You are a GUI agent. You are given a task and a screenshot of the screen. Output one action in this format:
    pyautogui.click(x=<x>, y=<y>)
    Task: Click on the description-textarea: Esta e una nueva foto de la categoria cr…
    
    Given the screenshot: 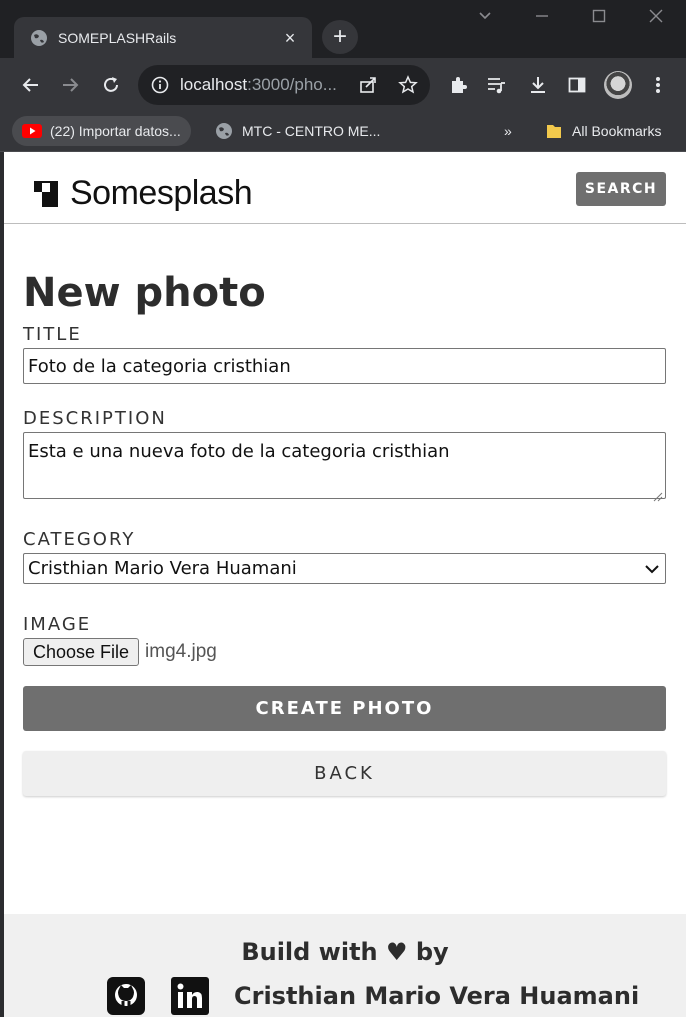 What is the action you would take?
    pyautogui.click(x=344, y=467)
    